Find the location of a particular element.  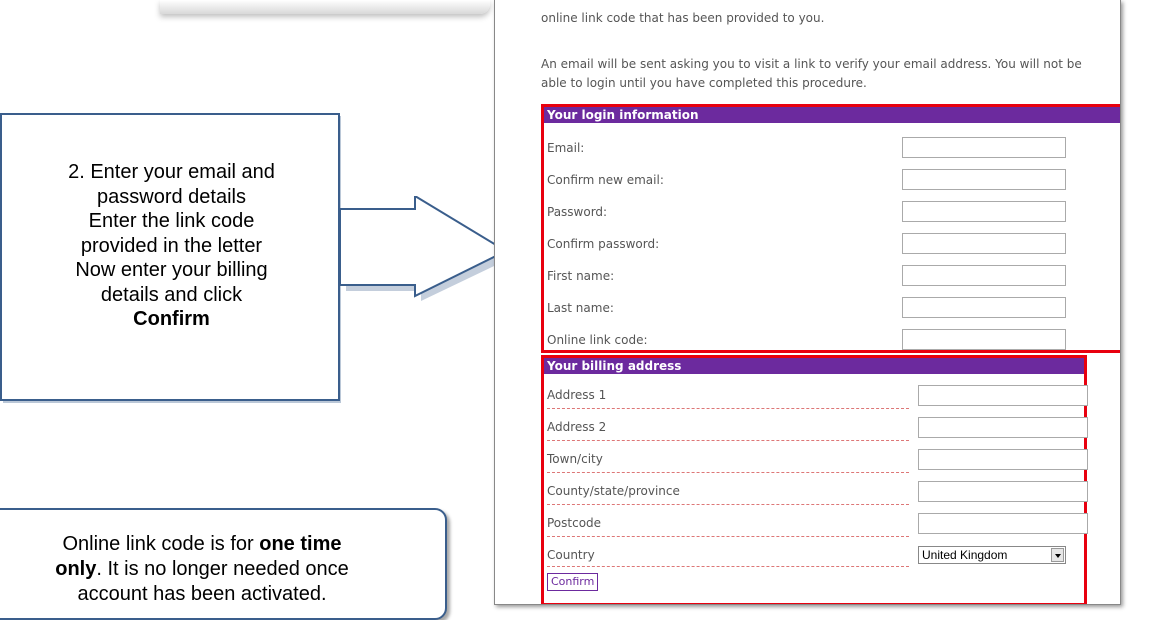

address1-label: Address 1 is located at coordinates (577, 395).